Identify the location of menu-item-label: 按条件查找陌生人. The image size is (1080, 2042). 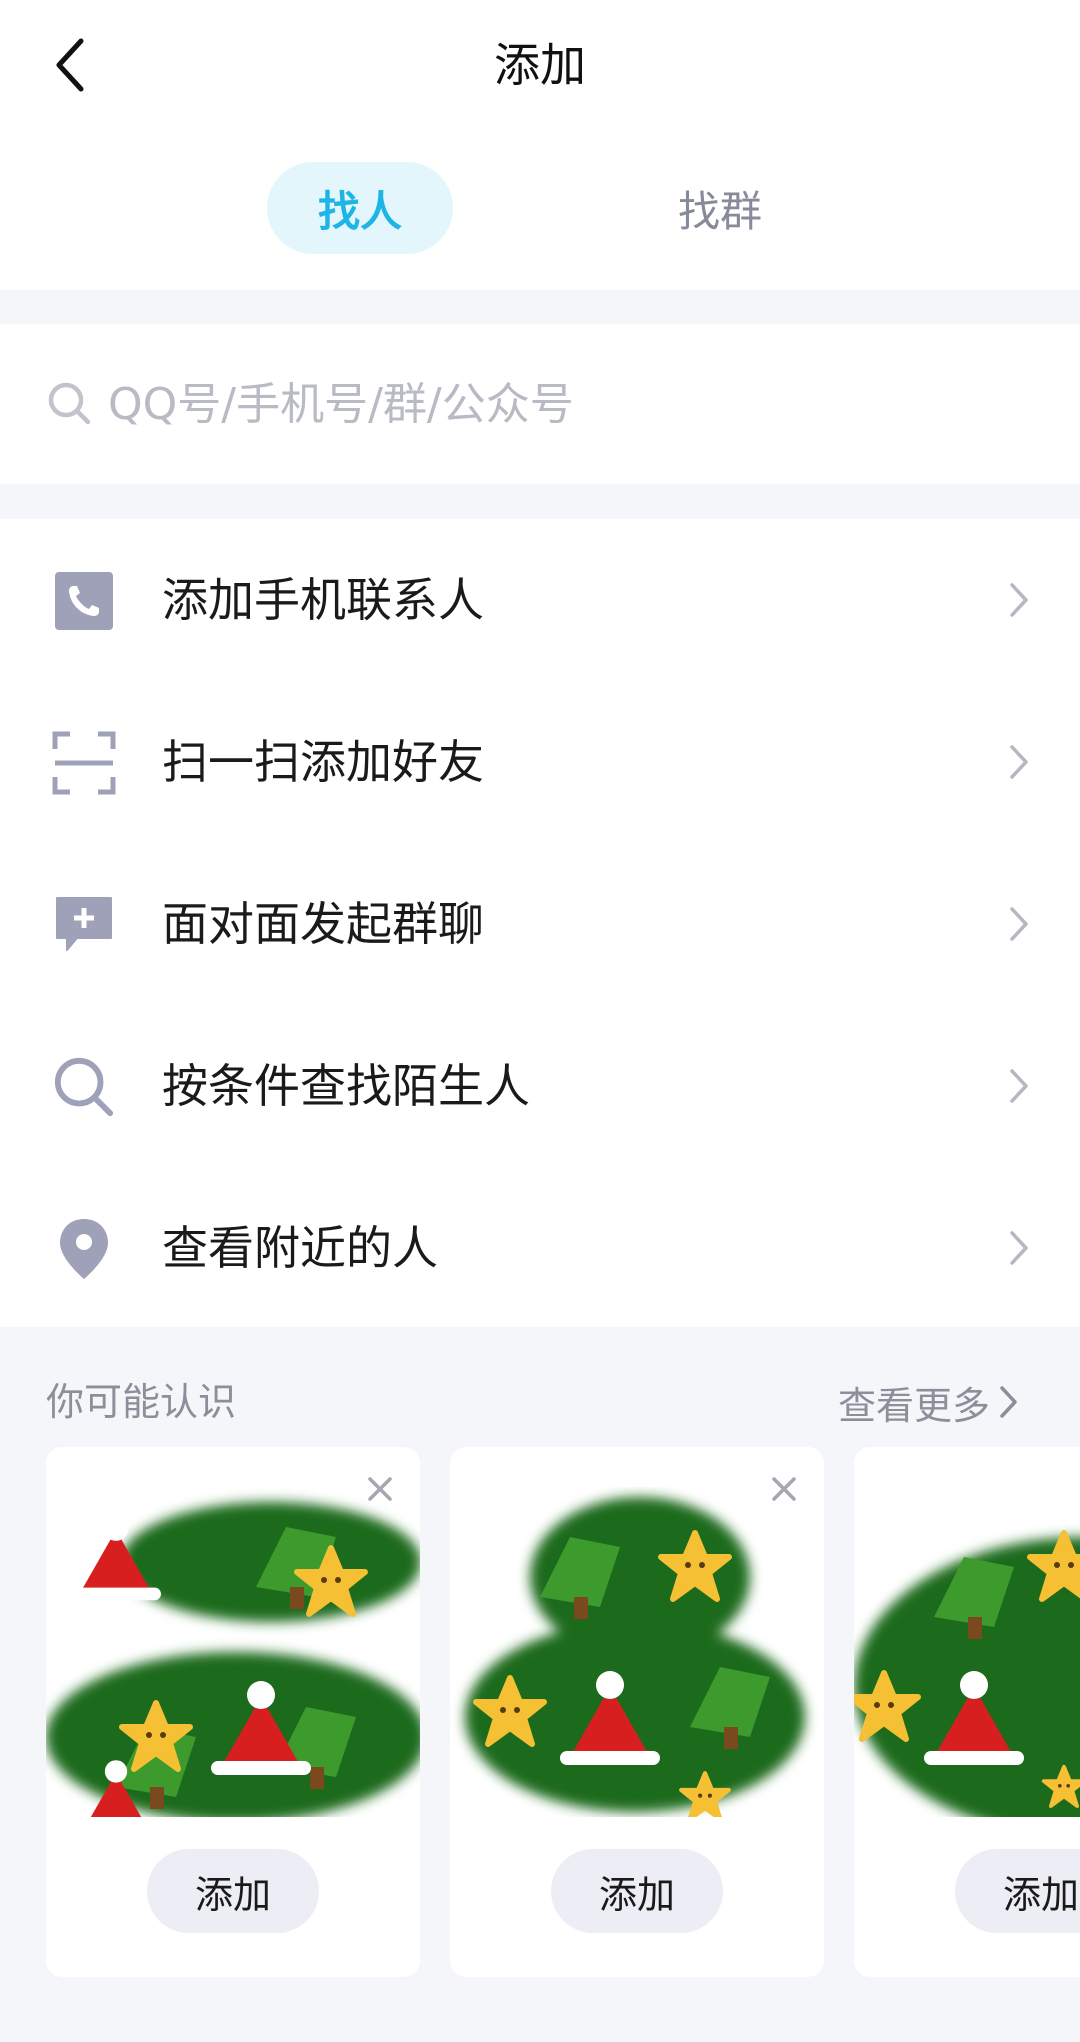
(346, 1086).